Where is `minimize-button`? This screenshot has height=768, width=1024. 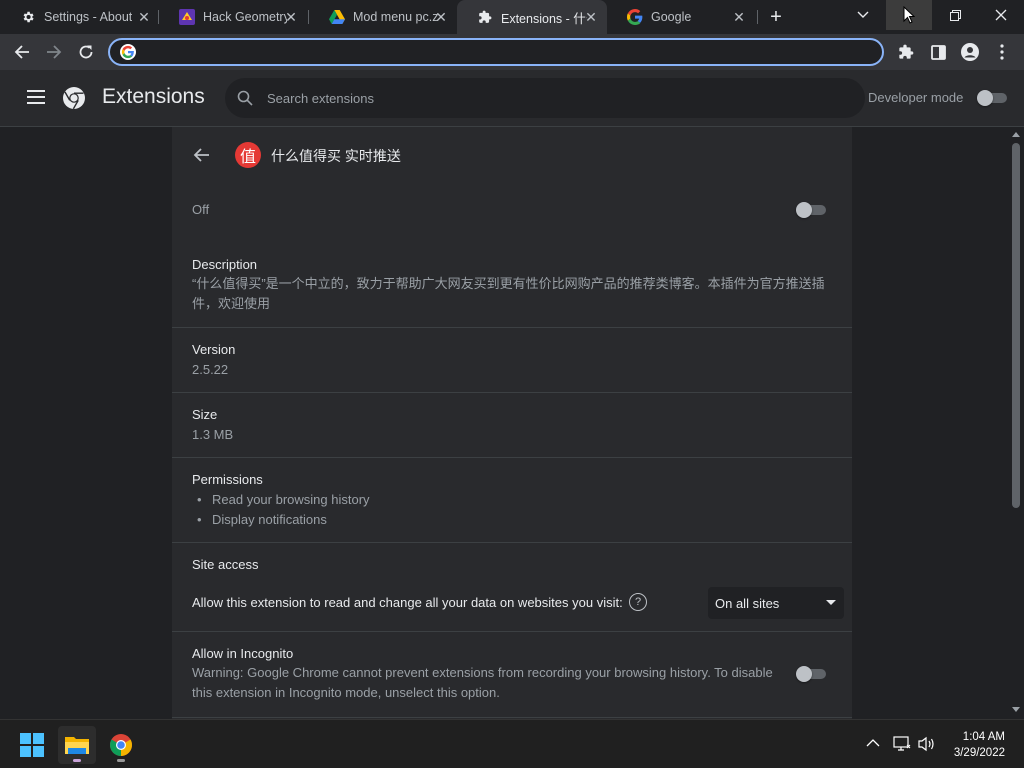 minimize-button is located at coordinates (909, 15).